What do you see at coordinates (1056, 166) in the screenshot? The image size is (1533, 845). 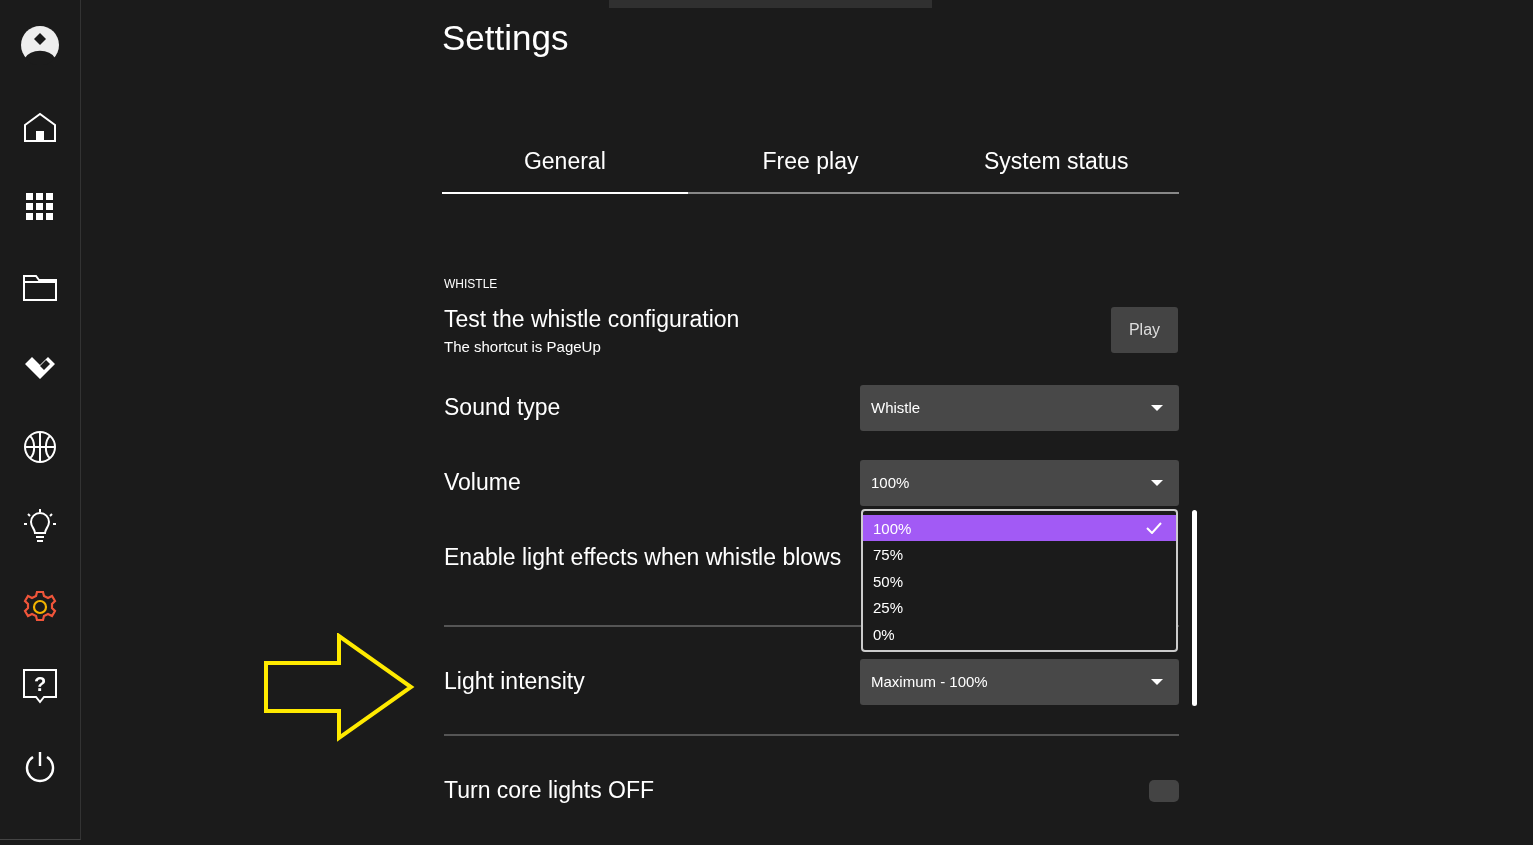 I see `tab: System status` at bounding box center [1056, 166].